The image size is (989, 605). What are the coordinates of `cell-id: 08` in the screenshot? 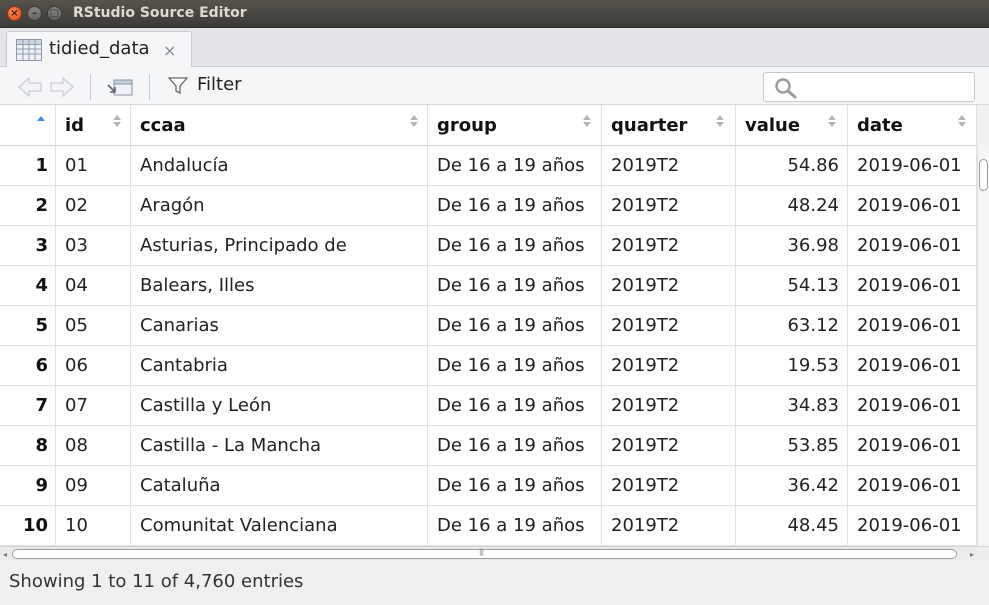 It's located at (93, 446).